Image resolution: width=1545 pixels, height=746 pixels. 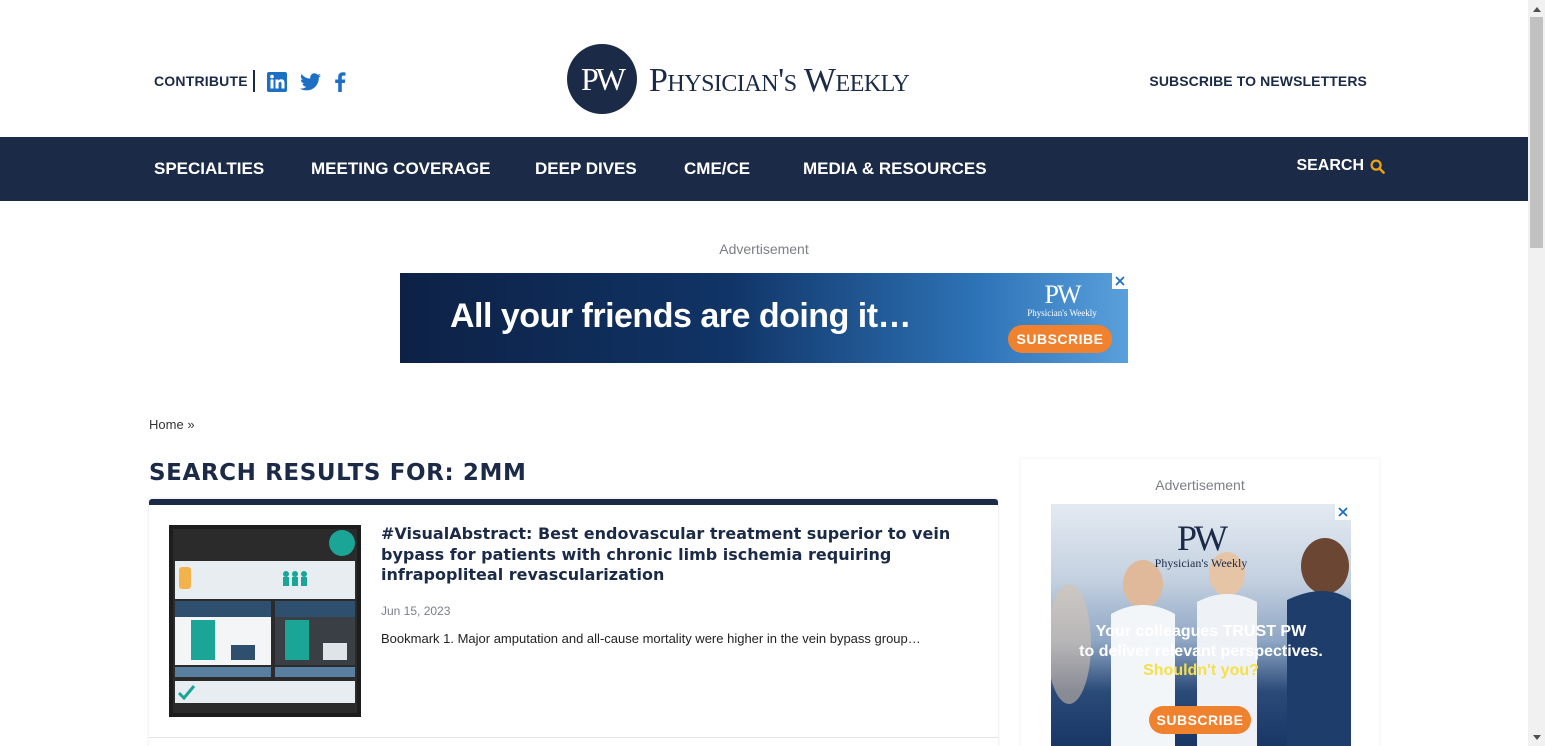 I want to click on sidebar-ad-close-icon, so click(x=1343, y=512).